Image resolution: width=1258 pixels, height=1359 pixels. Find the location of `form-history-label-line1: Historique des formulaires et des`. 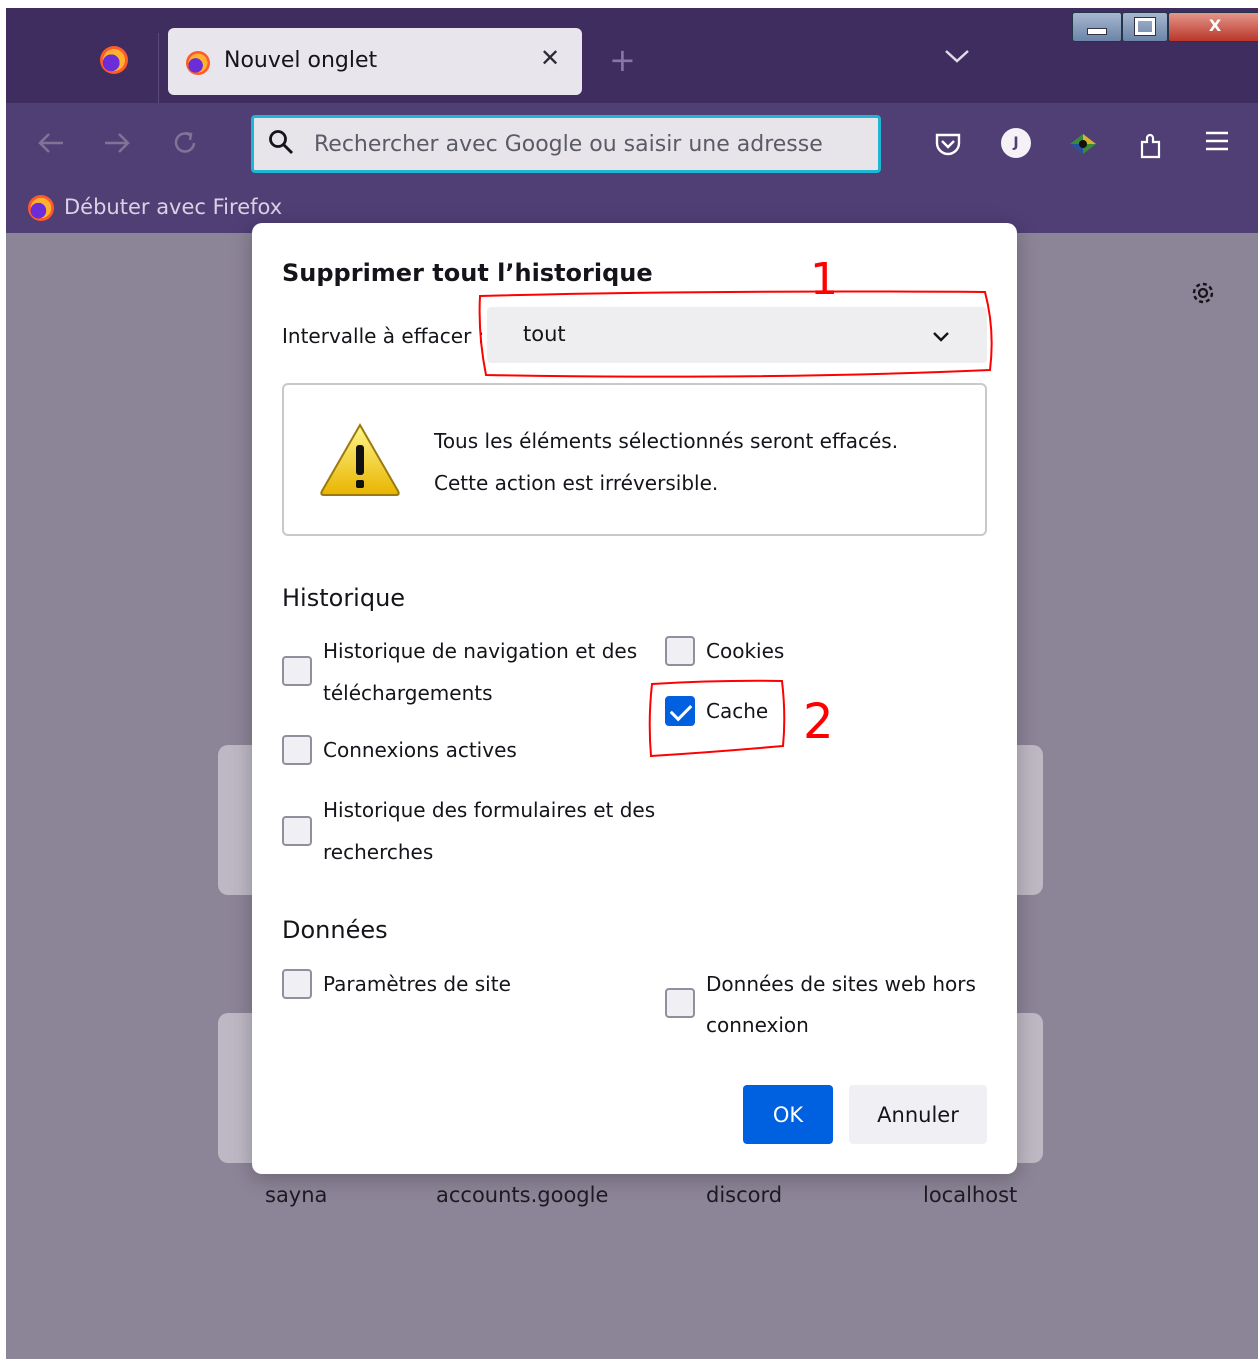

form-history-label-line1: Historique des formulaires et des is located at coordinates (489, 810).